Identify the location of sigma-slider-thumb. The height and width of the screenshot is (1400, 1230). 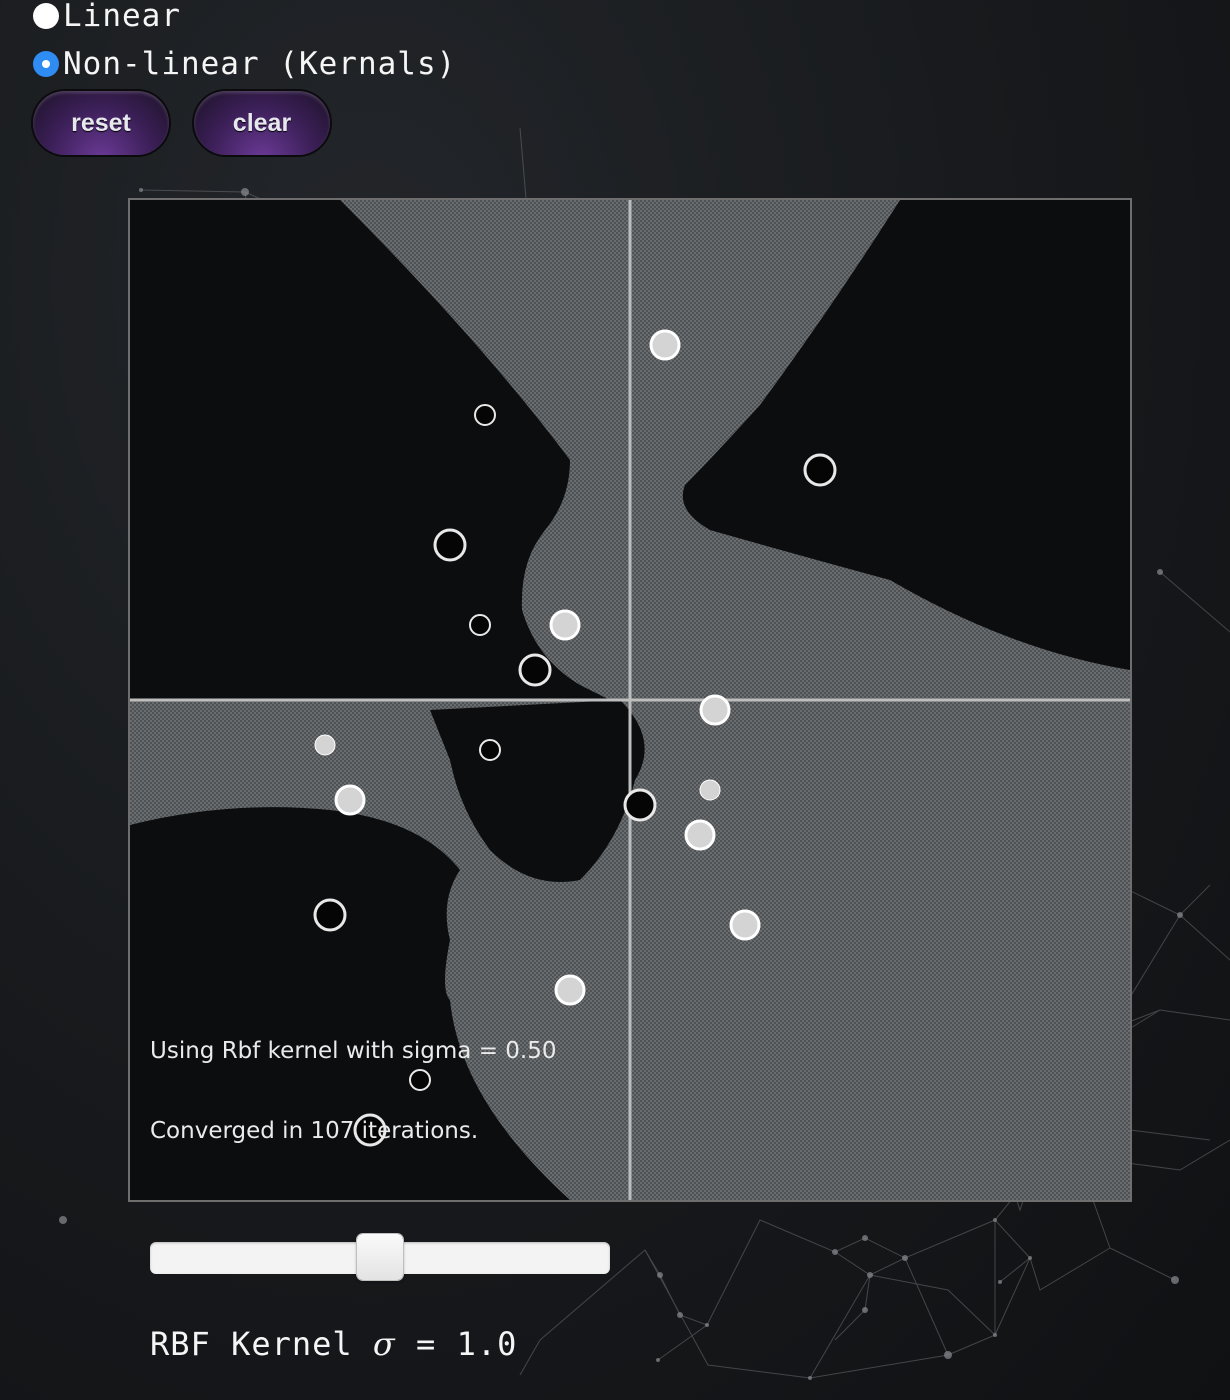
(380, 1257).